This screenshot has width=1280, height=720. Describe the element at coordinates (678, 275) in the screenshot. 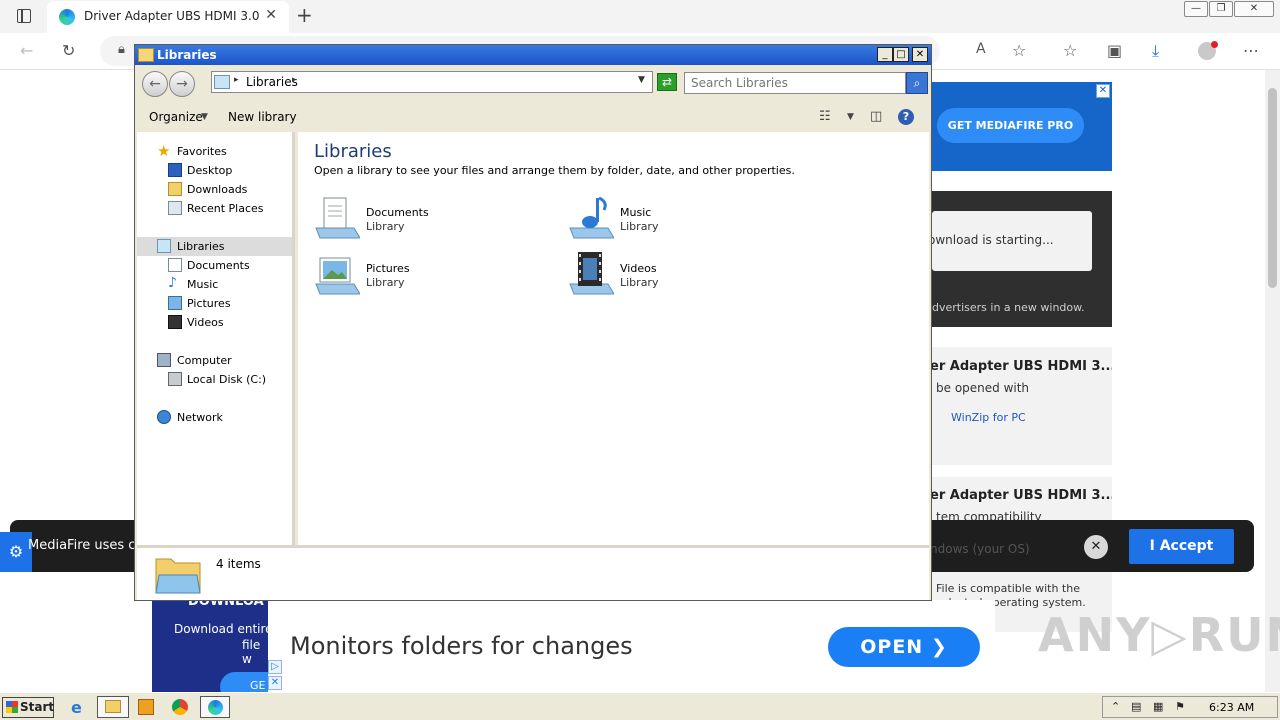

I see `library-videos: Videos Library` at that location.